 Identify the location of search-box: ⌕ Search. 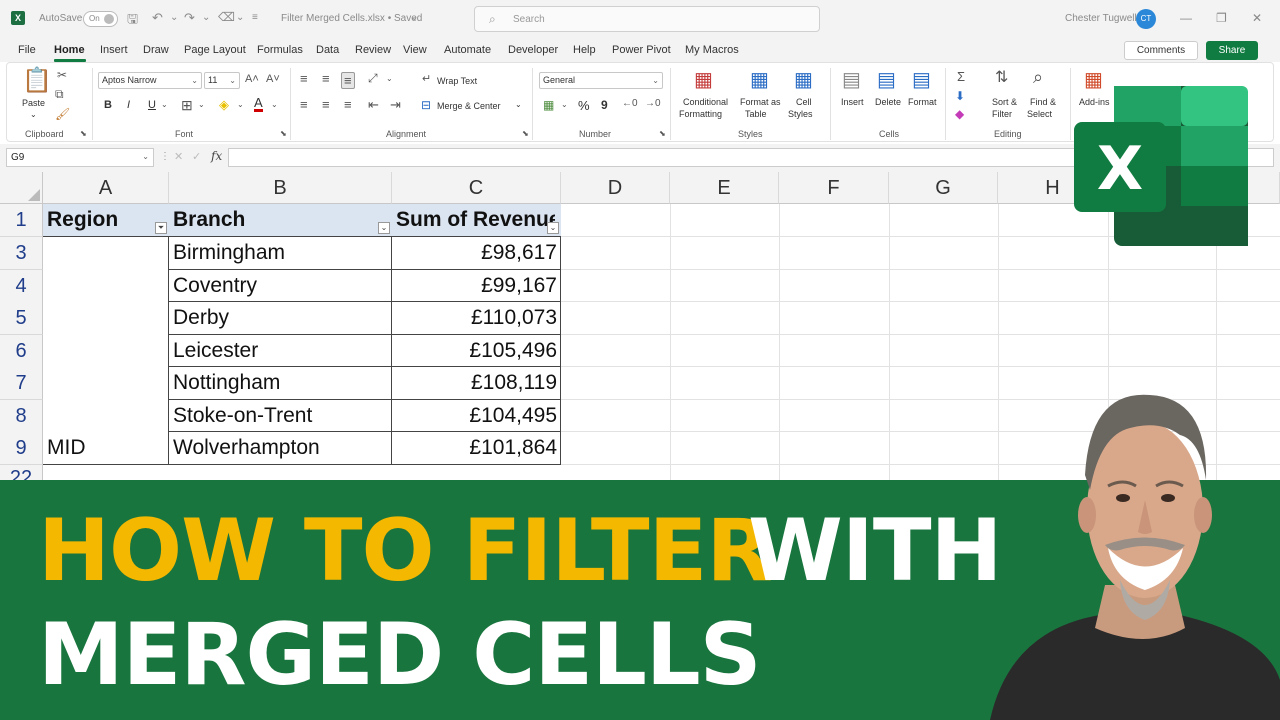
(647, 19).